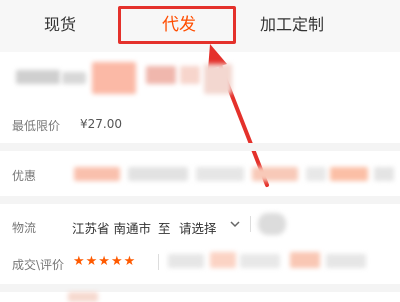  What do you see at coordinates (36, 126) in the screenshot?
I see `price-label: 最低限价` at bounding box center [36, 126].